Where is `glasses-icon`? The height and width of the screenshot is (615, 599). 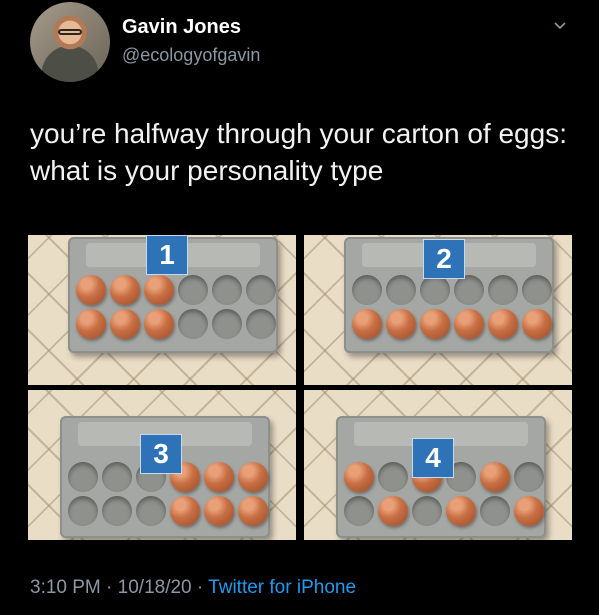
glasses-icon is located at coordinates (70, 32).